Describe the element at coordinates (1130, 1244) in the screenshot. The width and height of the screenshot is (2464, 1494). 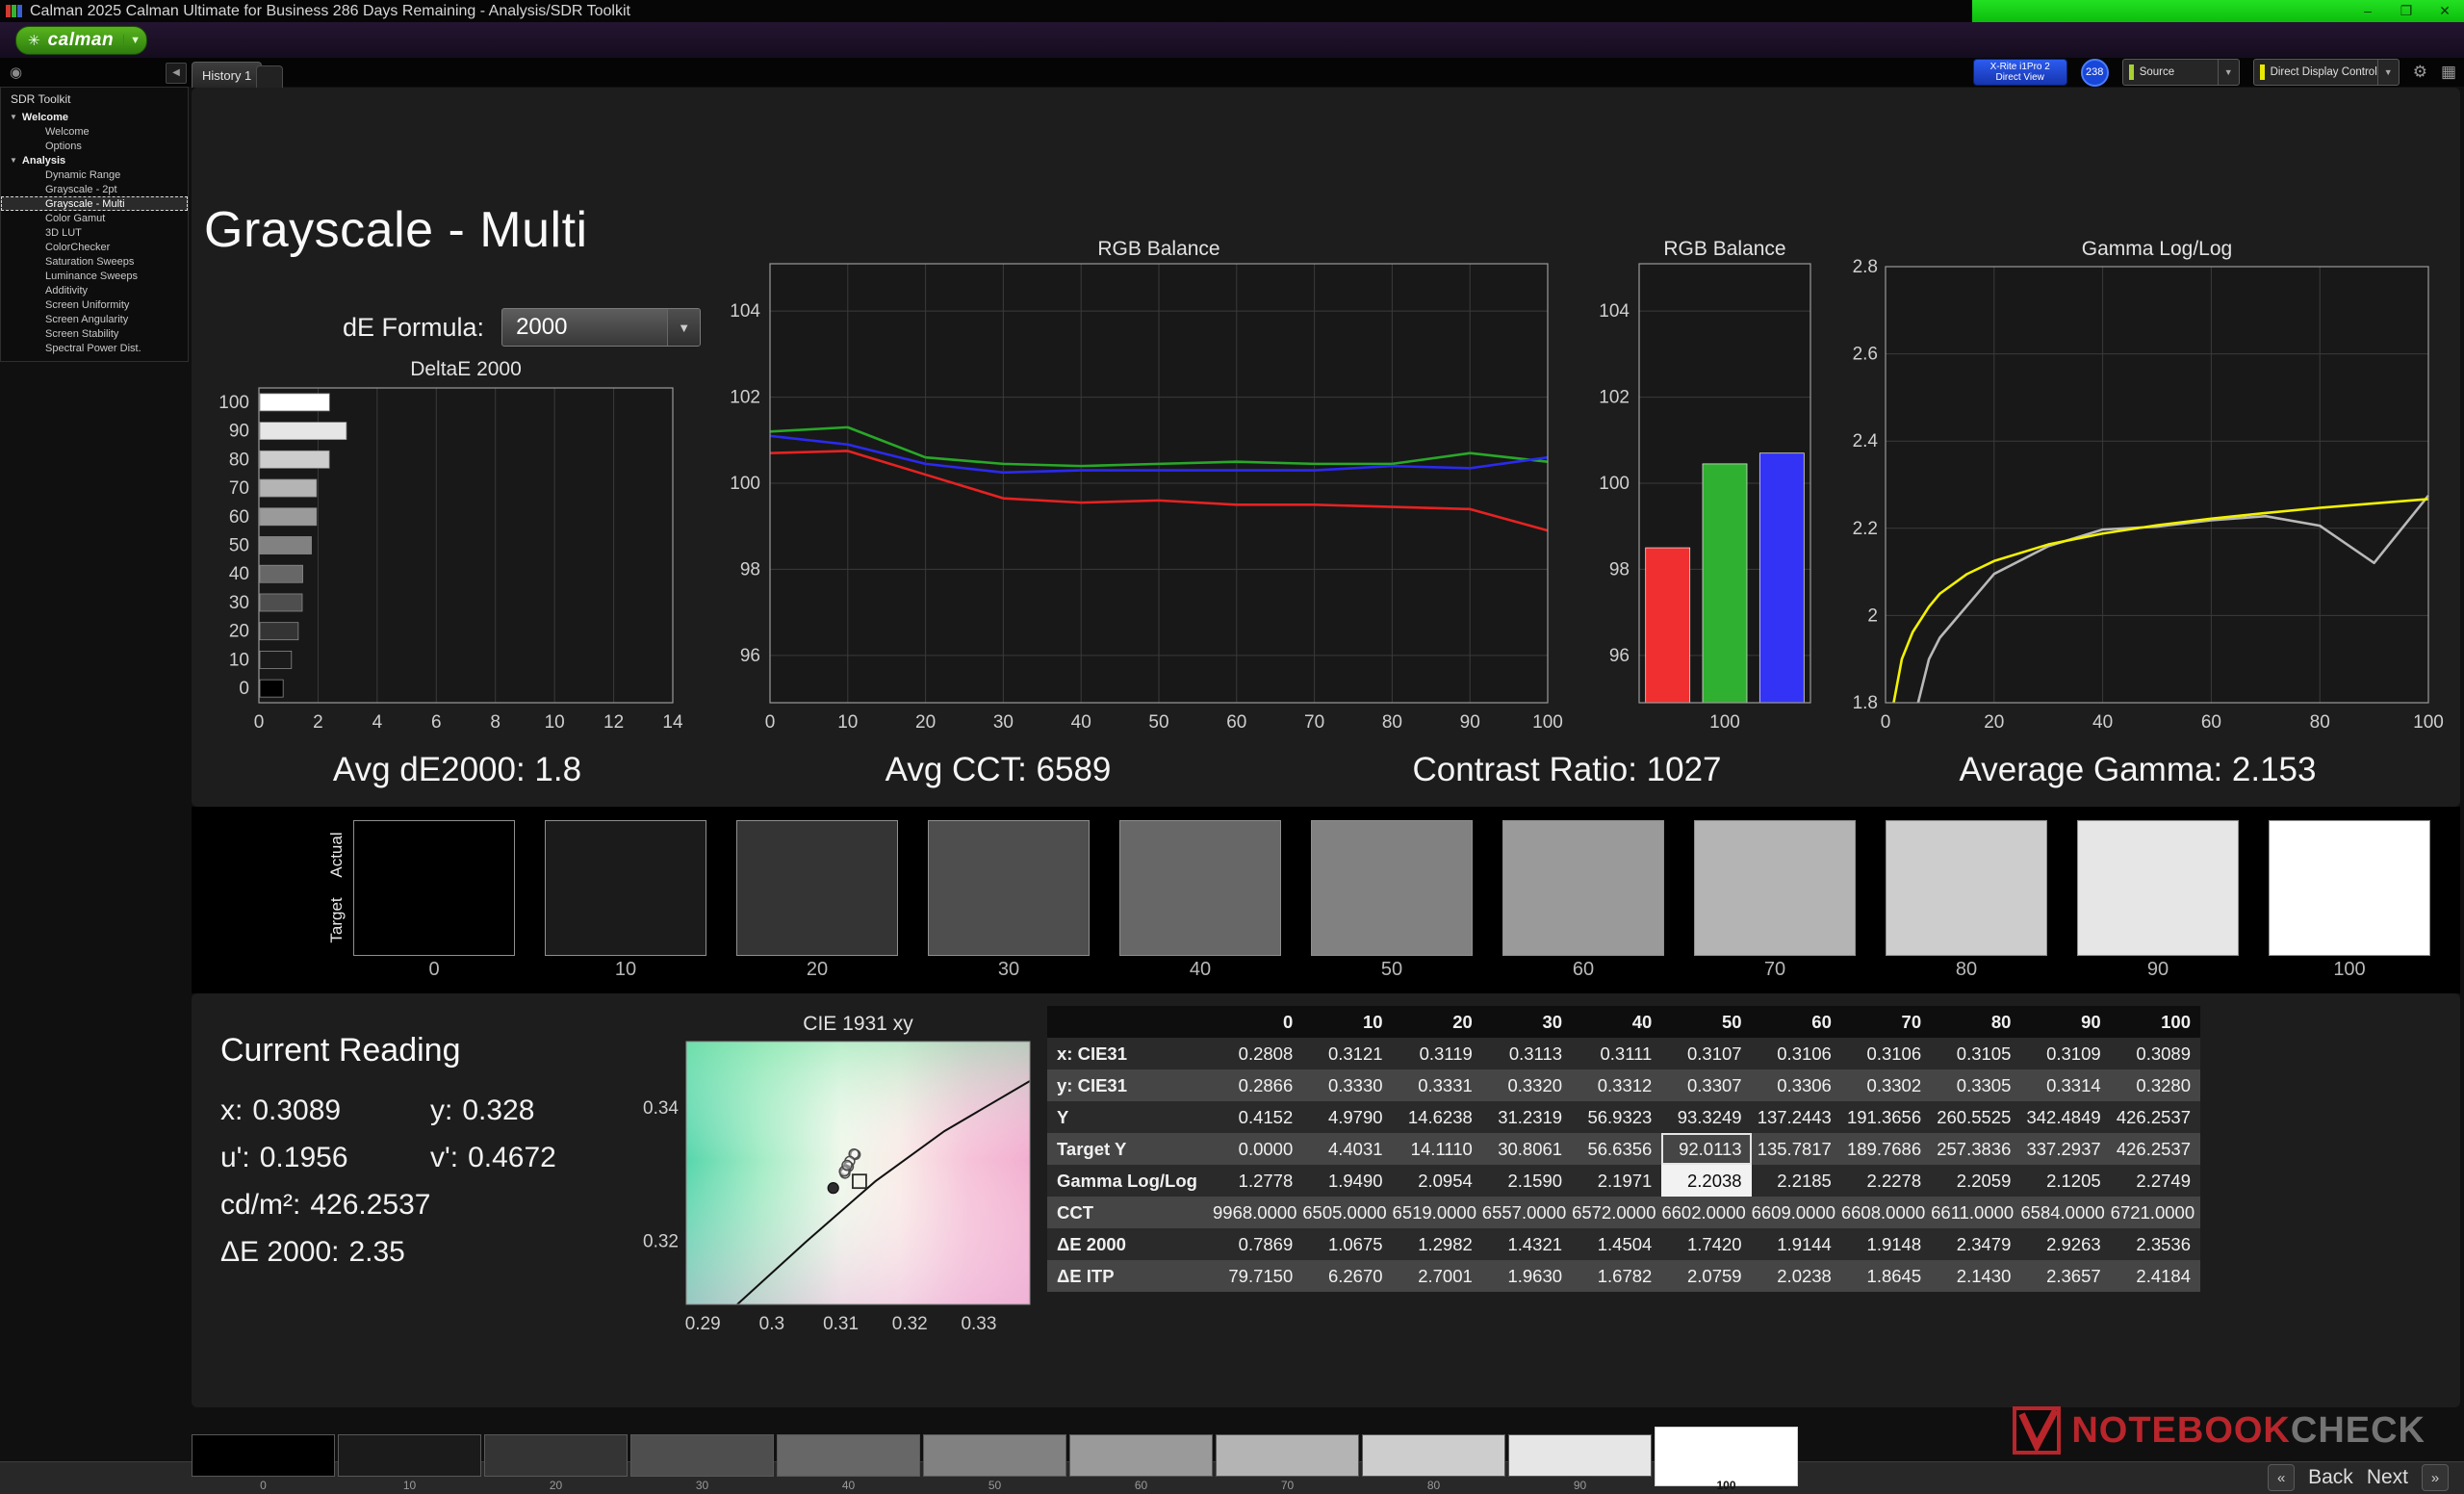
I see `table-row-label: ΔE 2000` at that location.